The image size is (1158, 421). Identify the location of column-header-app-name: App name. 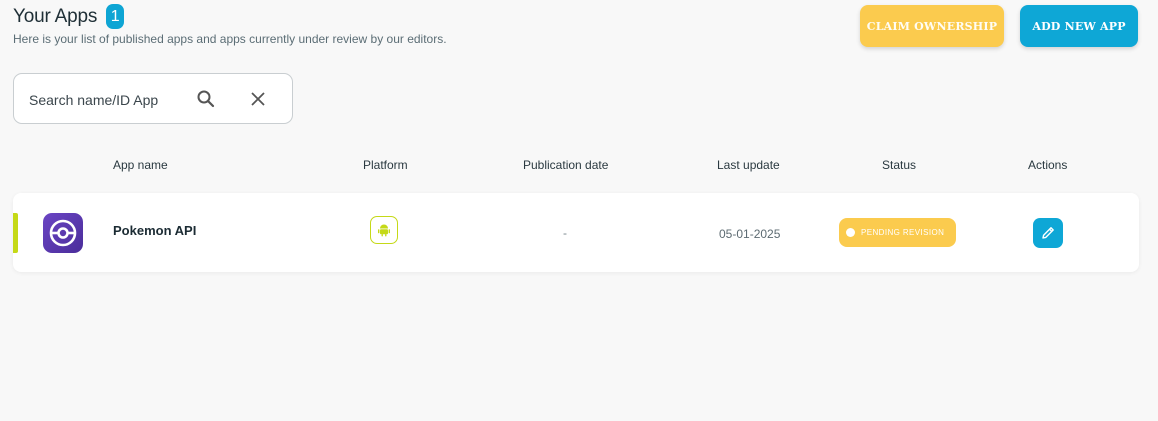
(140, 165).